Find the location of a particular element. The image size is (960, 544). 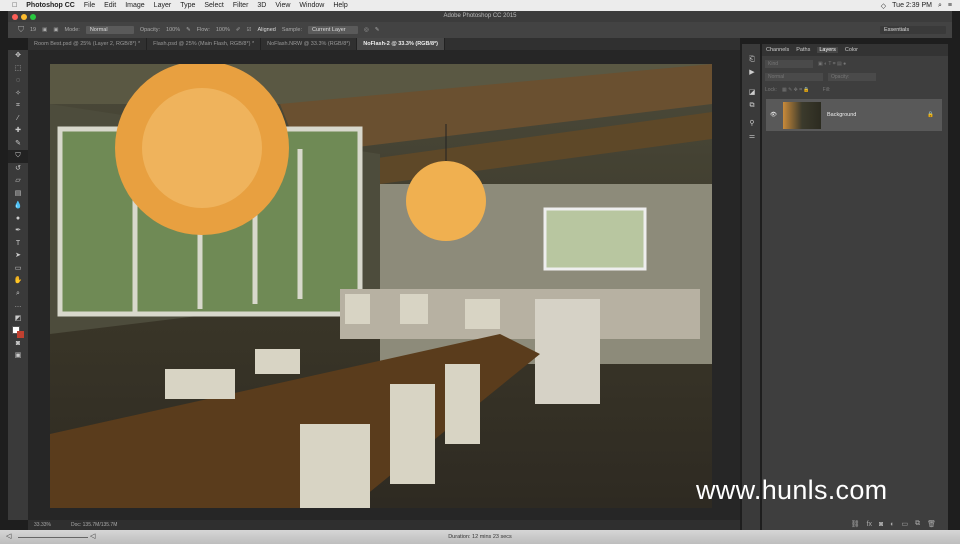

pen-tool-icon: ✒ is located at coordinates (18, 231).